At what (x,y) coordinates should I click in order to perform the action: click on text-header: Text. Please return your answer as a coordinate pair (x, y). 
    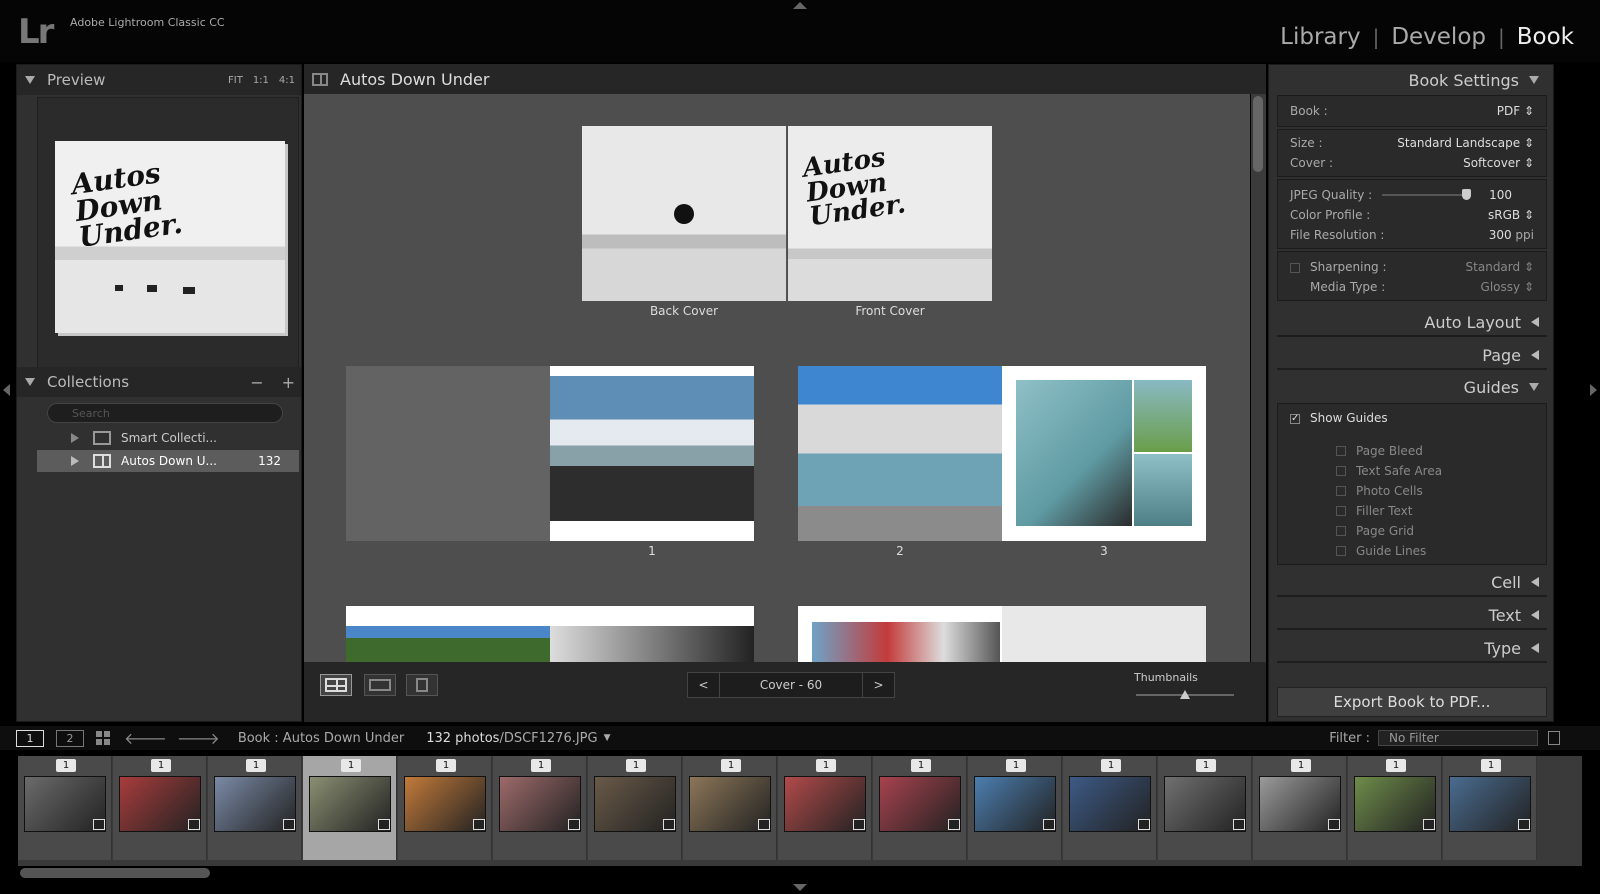
    Looking at the image, I should click on (1411, 615).